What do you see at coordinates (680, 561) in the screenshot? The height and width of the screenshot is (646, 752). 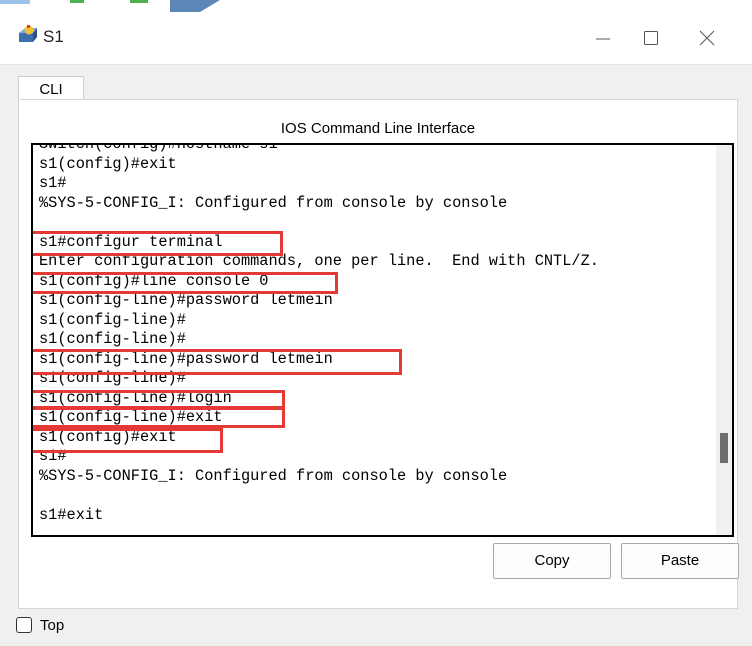 I see `paste-button: Paste` at bounding box center [680, 561].